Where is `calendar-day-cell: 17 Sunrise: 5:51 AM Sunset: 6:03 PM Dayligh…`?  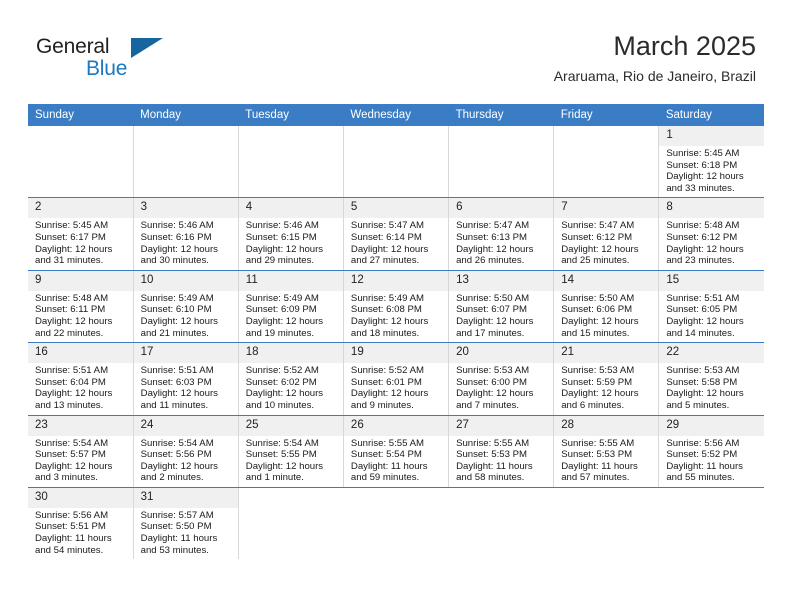 calendar-day-cell: 17 Sunrise: 5:51 AM Sunset: 6:03 PM Dayligh… is located at coordinates (186, 379).